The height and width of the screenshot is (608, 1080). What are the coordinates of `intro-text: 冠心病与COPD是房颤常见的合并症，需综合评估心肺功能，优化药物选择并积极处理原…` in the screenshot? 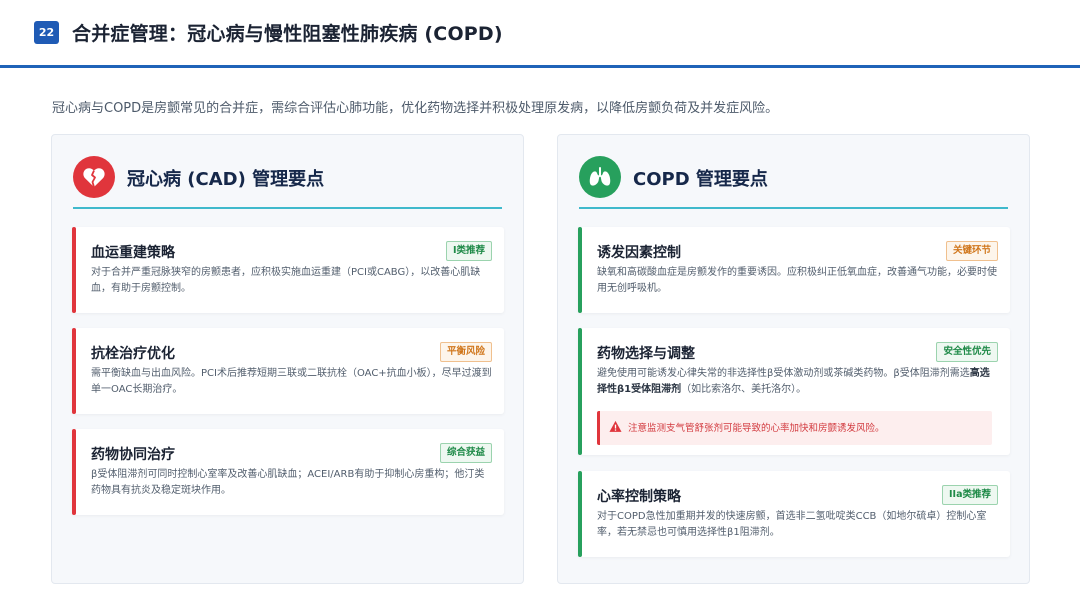 It's located at (415, 108).